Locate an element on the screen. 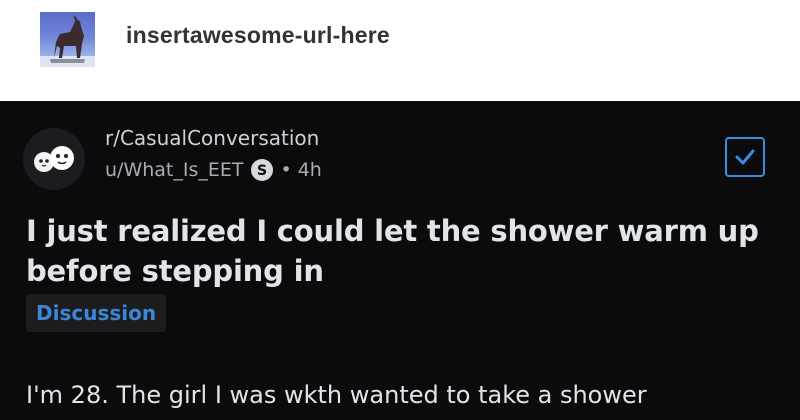 The height and width of the screenshot is (420, 800). username: u/What_Is_EET is located at coordinates (174, 170).